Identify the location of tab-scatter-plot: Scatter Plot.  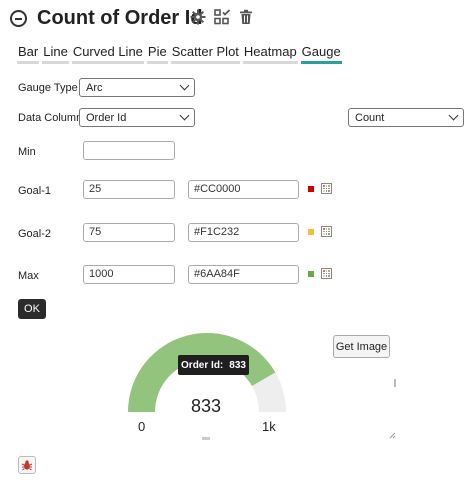
(205, 54).